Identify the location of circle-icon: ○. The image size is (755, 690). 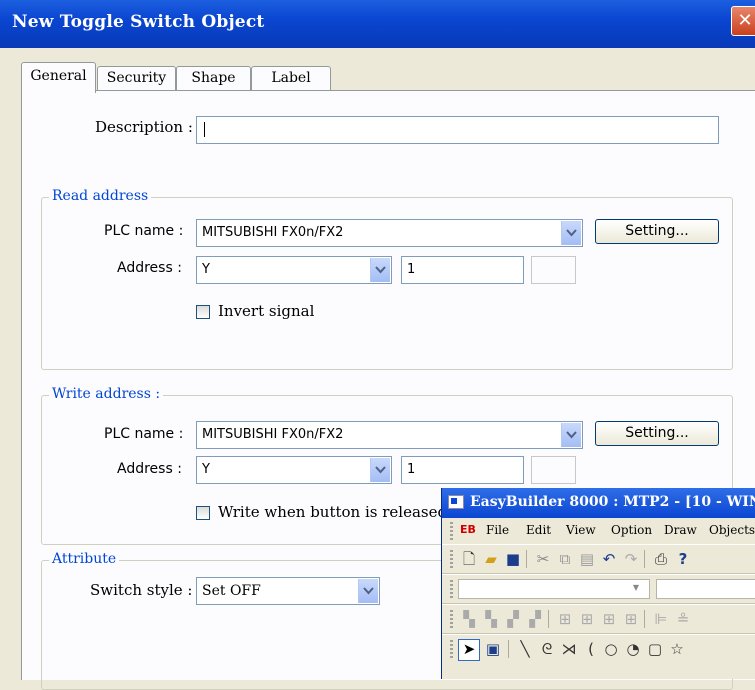
(611, 649).